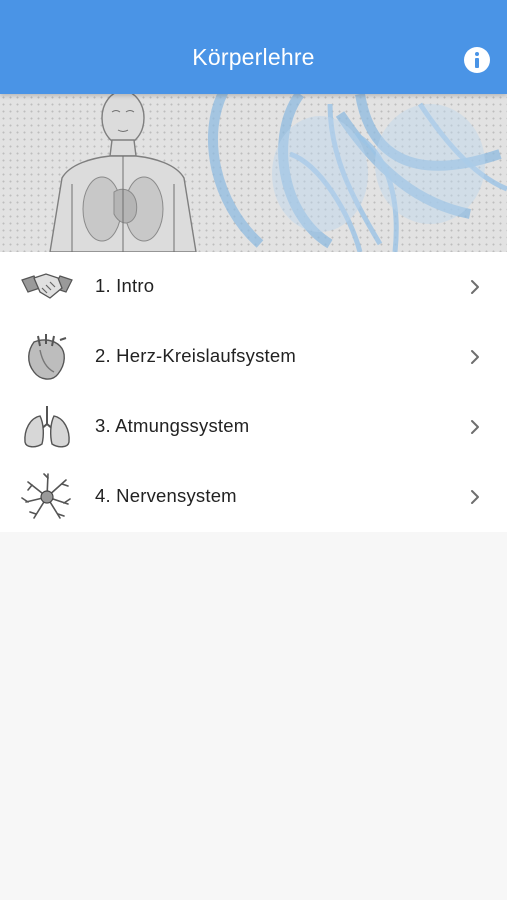  What do you see at coordinates (477, 60) in the screenshot?
I see `info-icon` at bounding box center [477, 60].